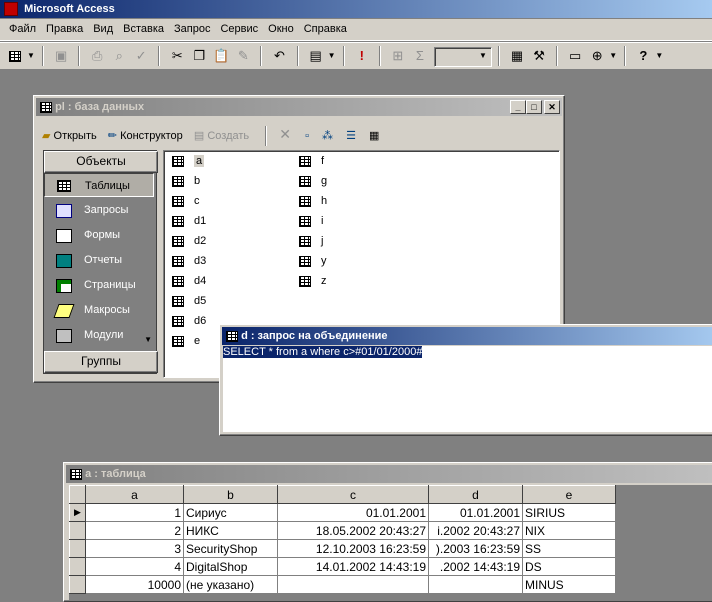 This screenshot has width=712, height=602. I want to click on undo-icon: ↶, so click(280, 56).